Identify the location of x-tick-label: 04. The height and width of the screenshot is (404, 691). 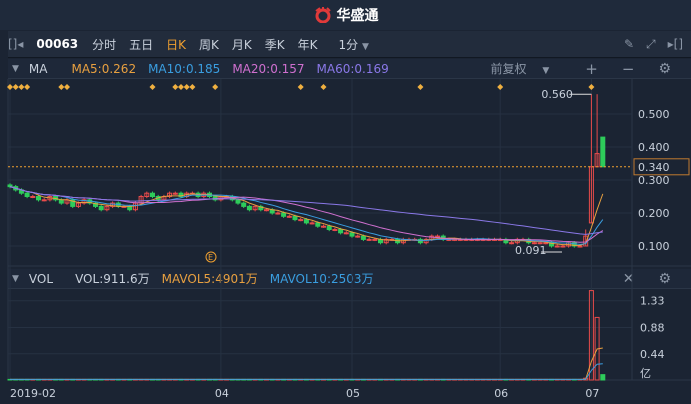
(222, 393).